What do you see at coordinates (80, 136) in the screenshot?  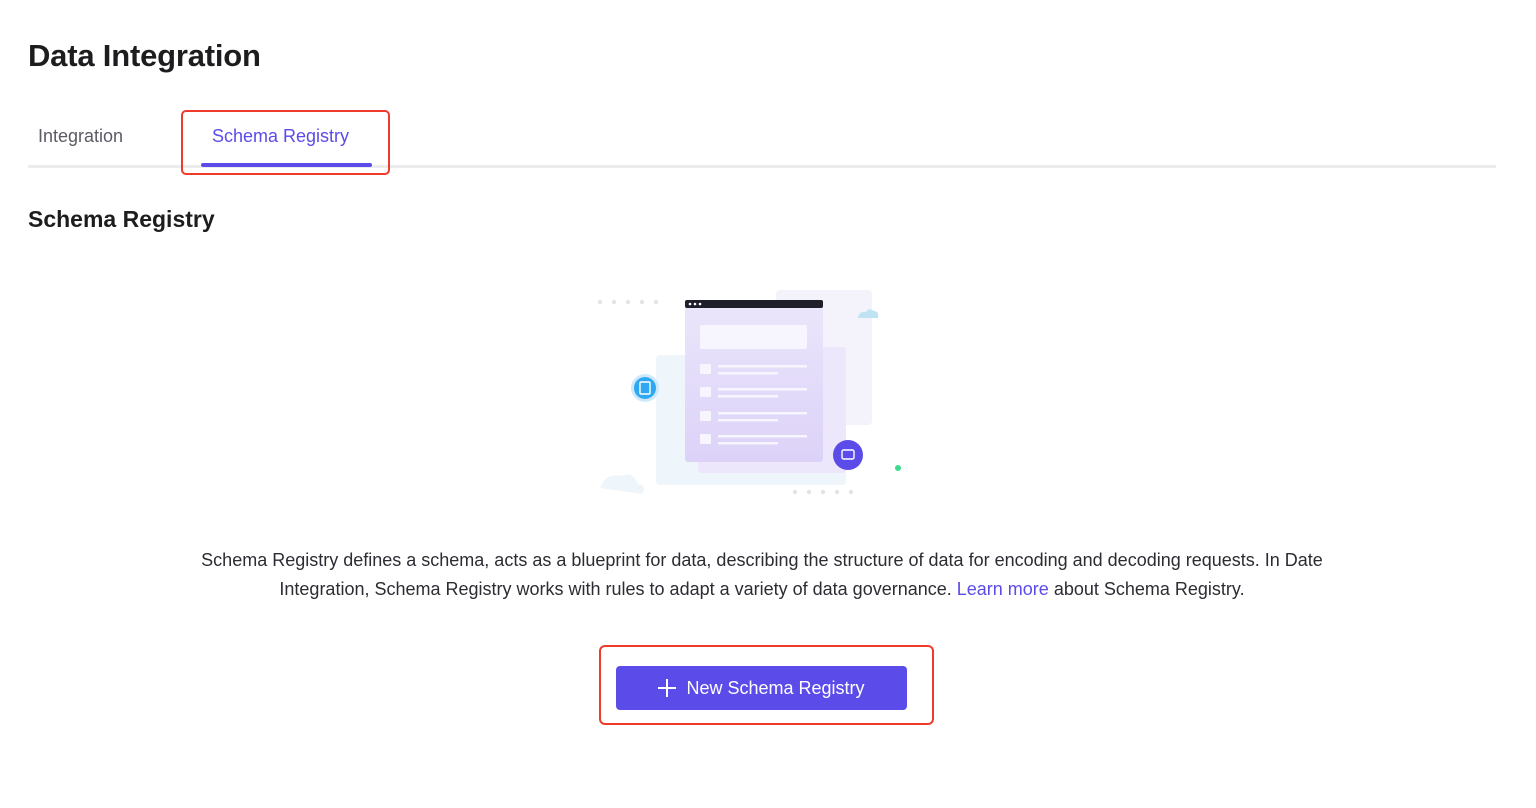 I see `tab-integration: Integration` at bounding box center [80, 136].